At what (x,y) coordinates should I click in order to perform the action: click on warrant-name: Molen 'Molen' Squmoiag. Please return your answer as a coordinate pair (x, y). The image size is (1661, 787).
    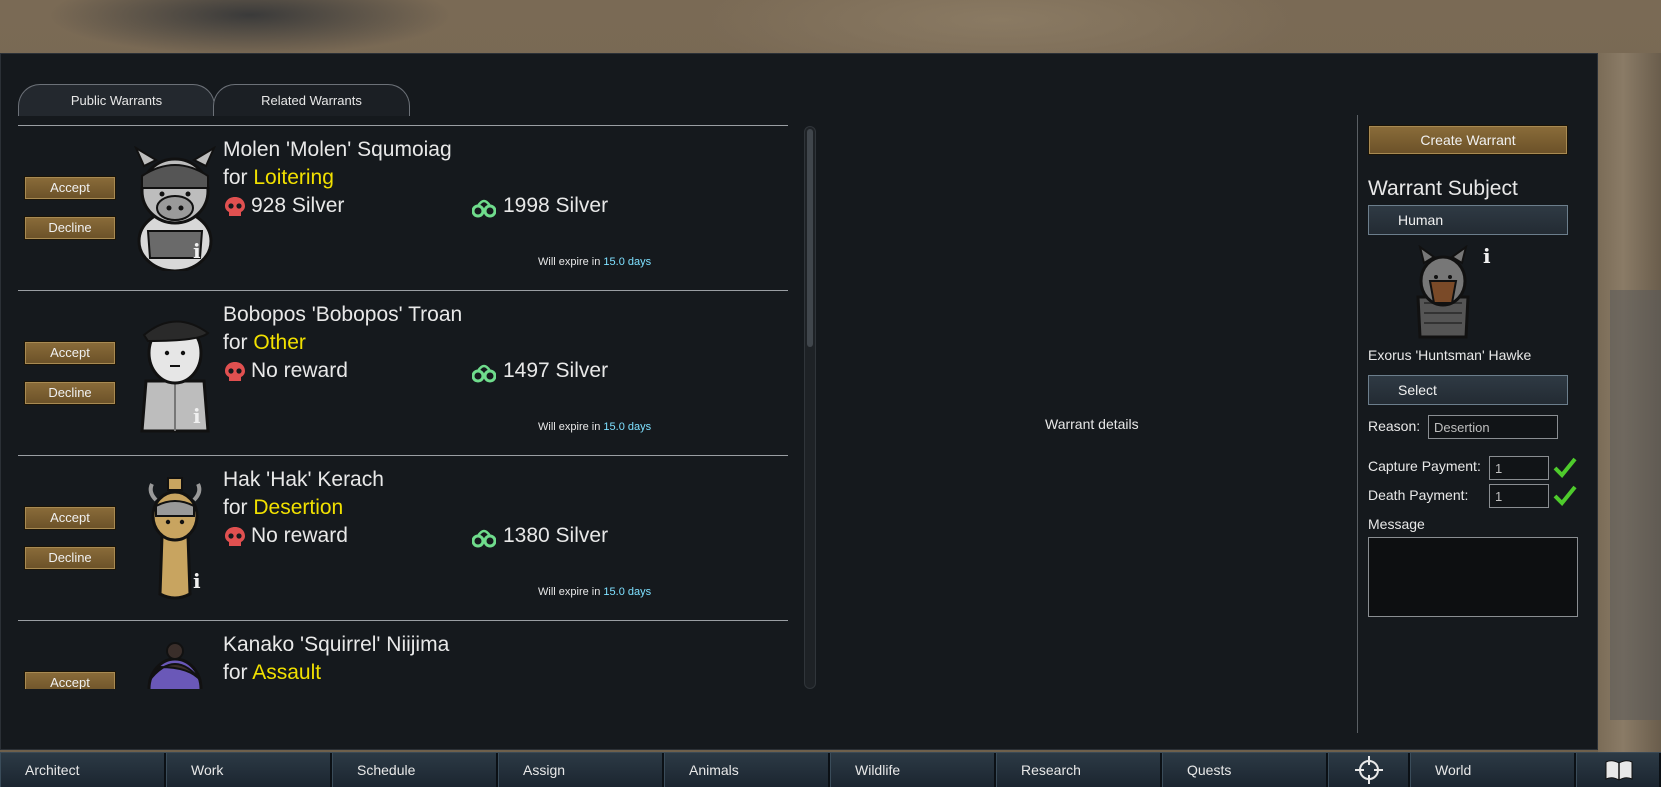
    Looking at the image, I should click on (337, 149).